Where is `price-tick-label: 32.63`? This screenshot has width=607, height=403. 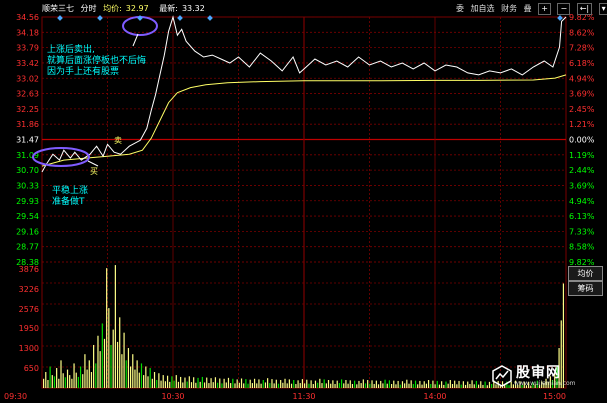
price-tick-label: 32.63 is located at coordinates (27, 94).